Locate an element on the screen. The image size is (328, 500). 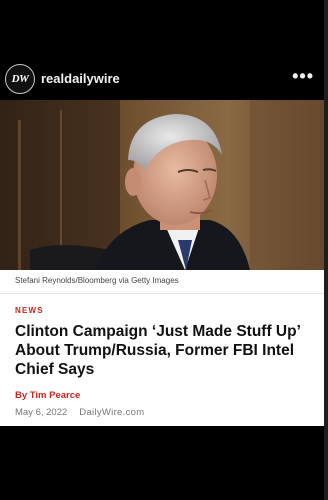
username: realdailywire is located at coordinates (80, 78).